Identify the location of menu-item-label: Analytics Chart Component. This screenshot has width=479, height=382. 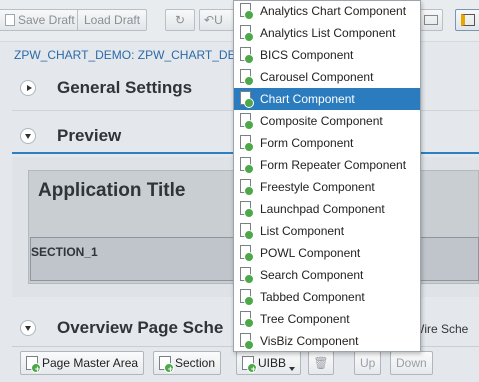
(333, 11).